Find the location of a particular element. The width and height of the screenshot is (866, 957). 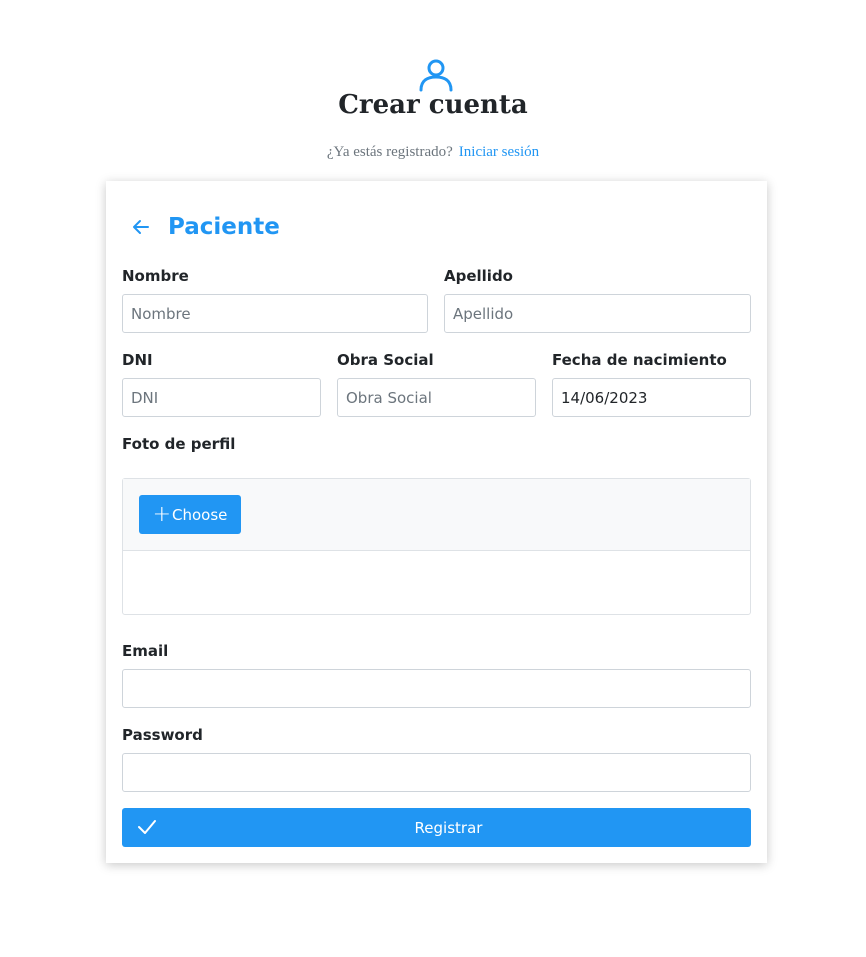

fecha-nacimiento-label: Fecha de nacimiento is located at coordinates (639, 360).